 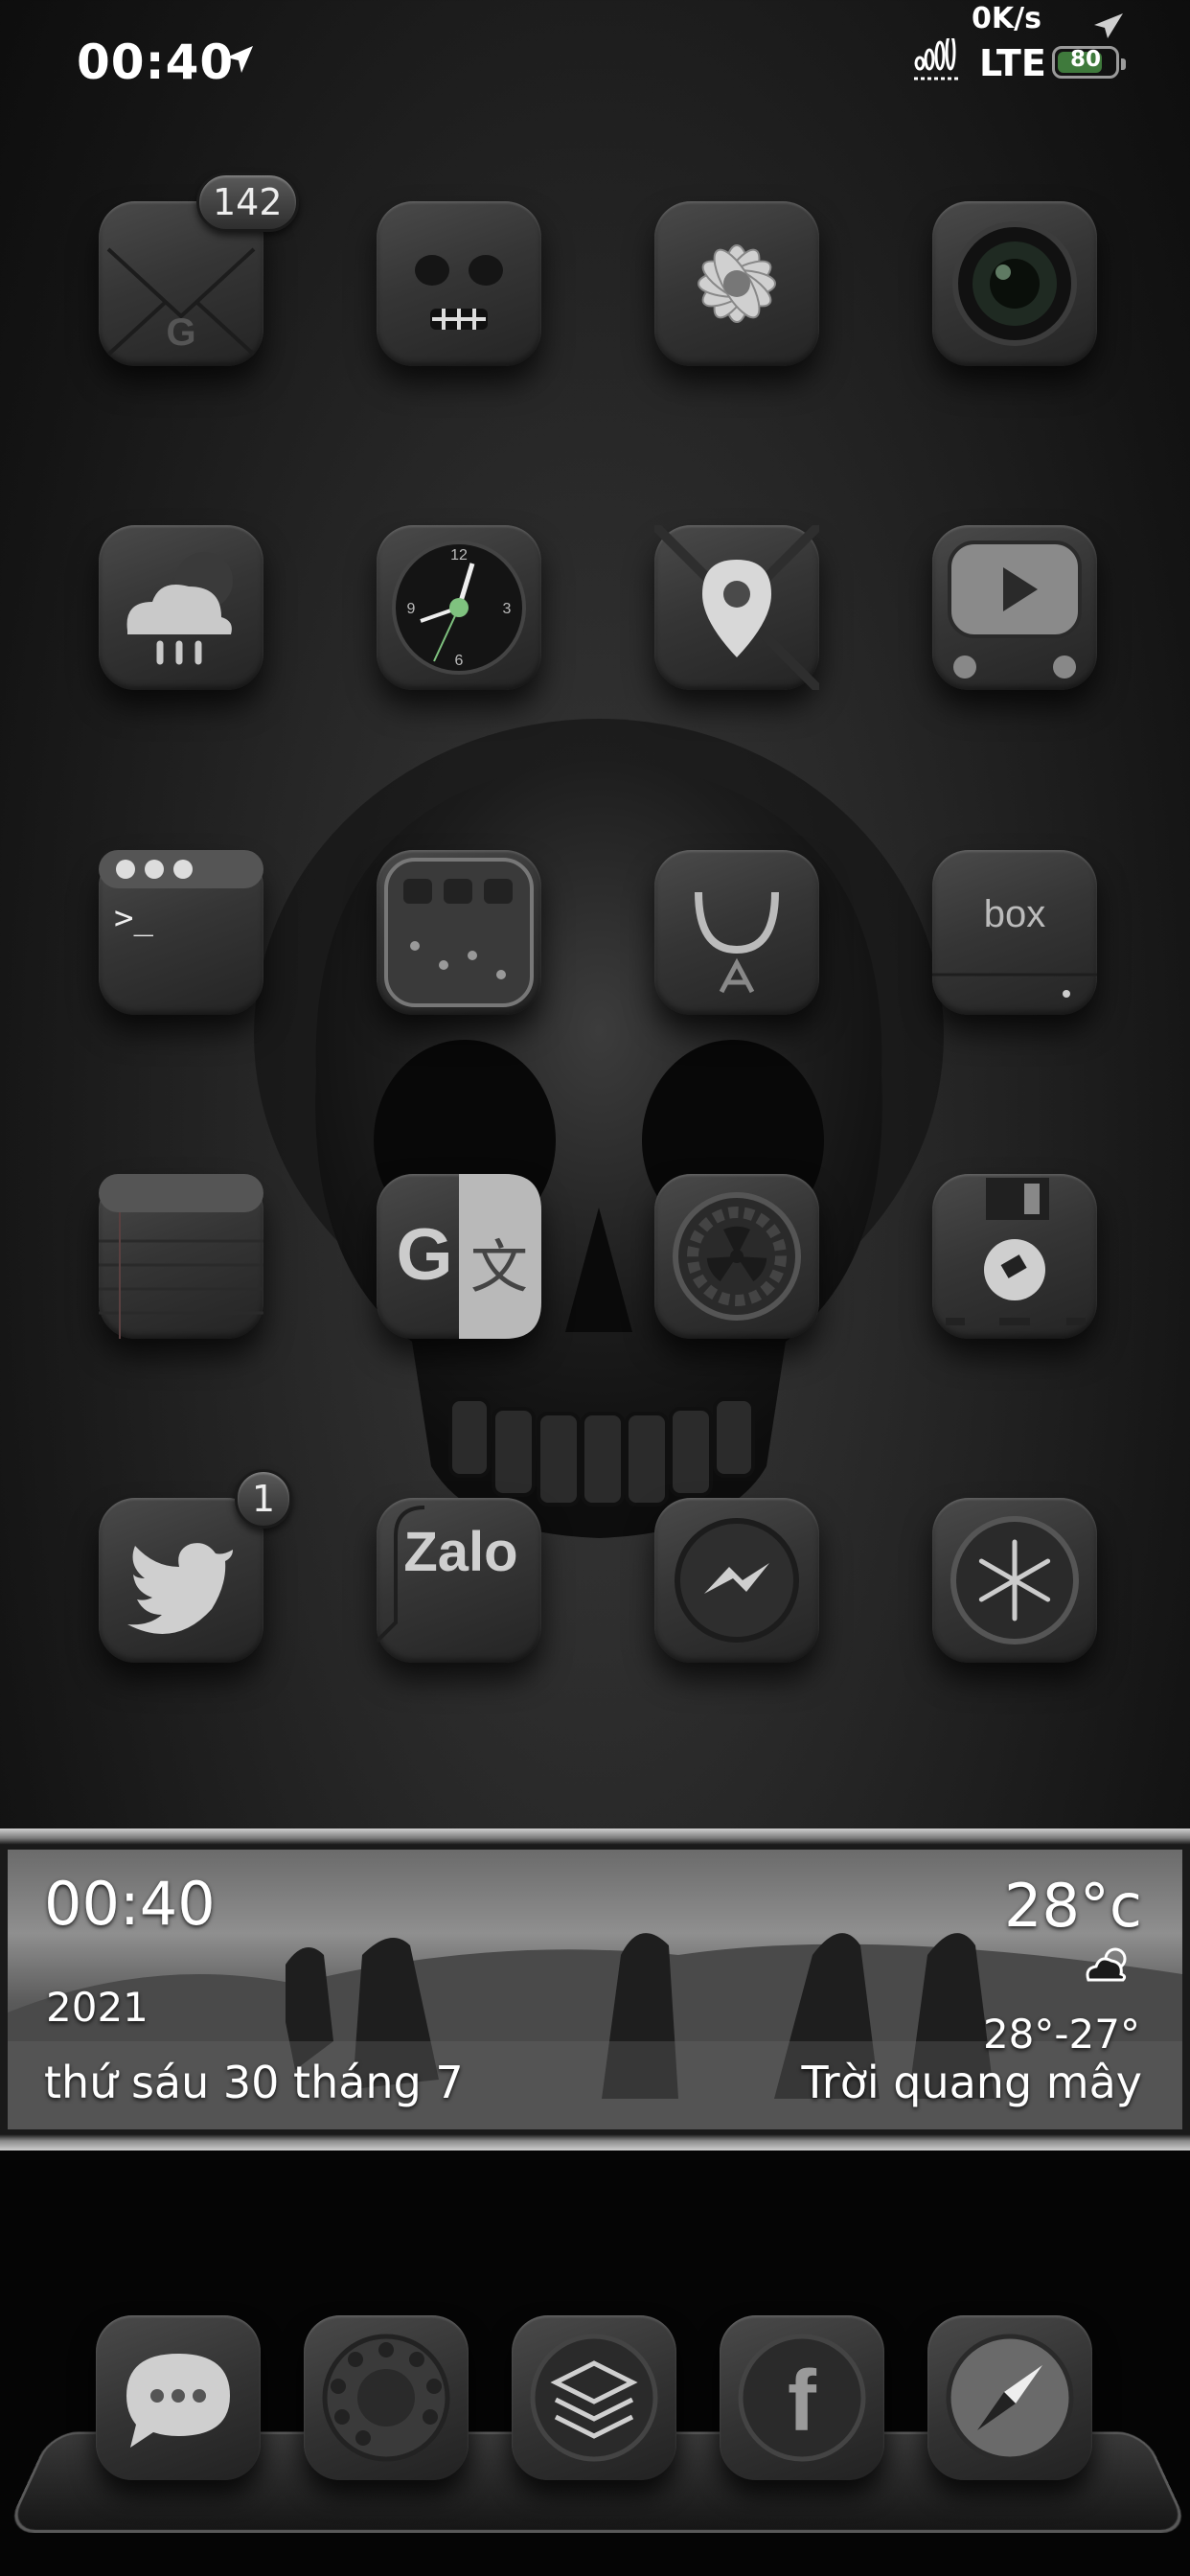 I want to click on messages-app, so click(x=179, y=2397).